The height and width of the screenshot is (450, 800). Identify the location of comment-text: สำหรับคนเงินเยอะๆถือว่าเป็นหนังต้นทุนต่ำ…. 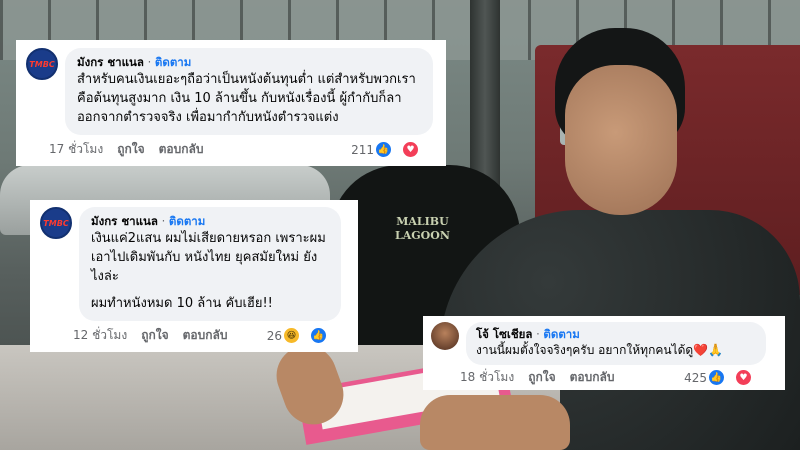
(246, 98).